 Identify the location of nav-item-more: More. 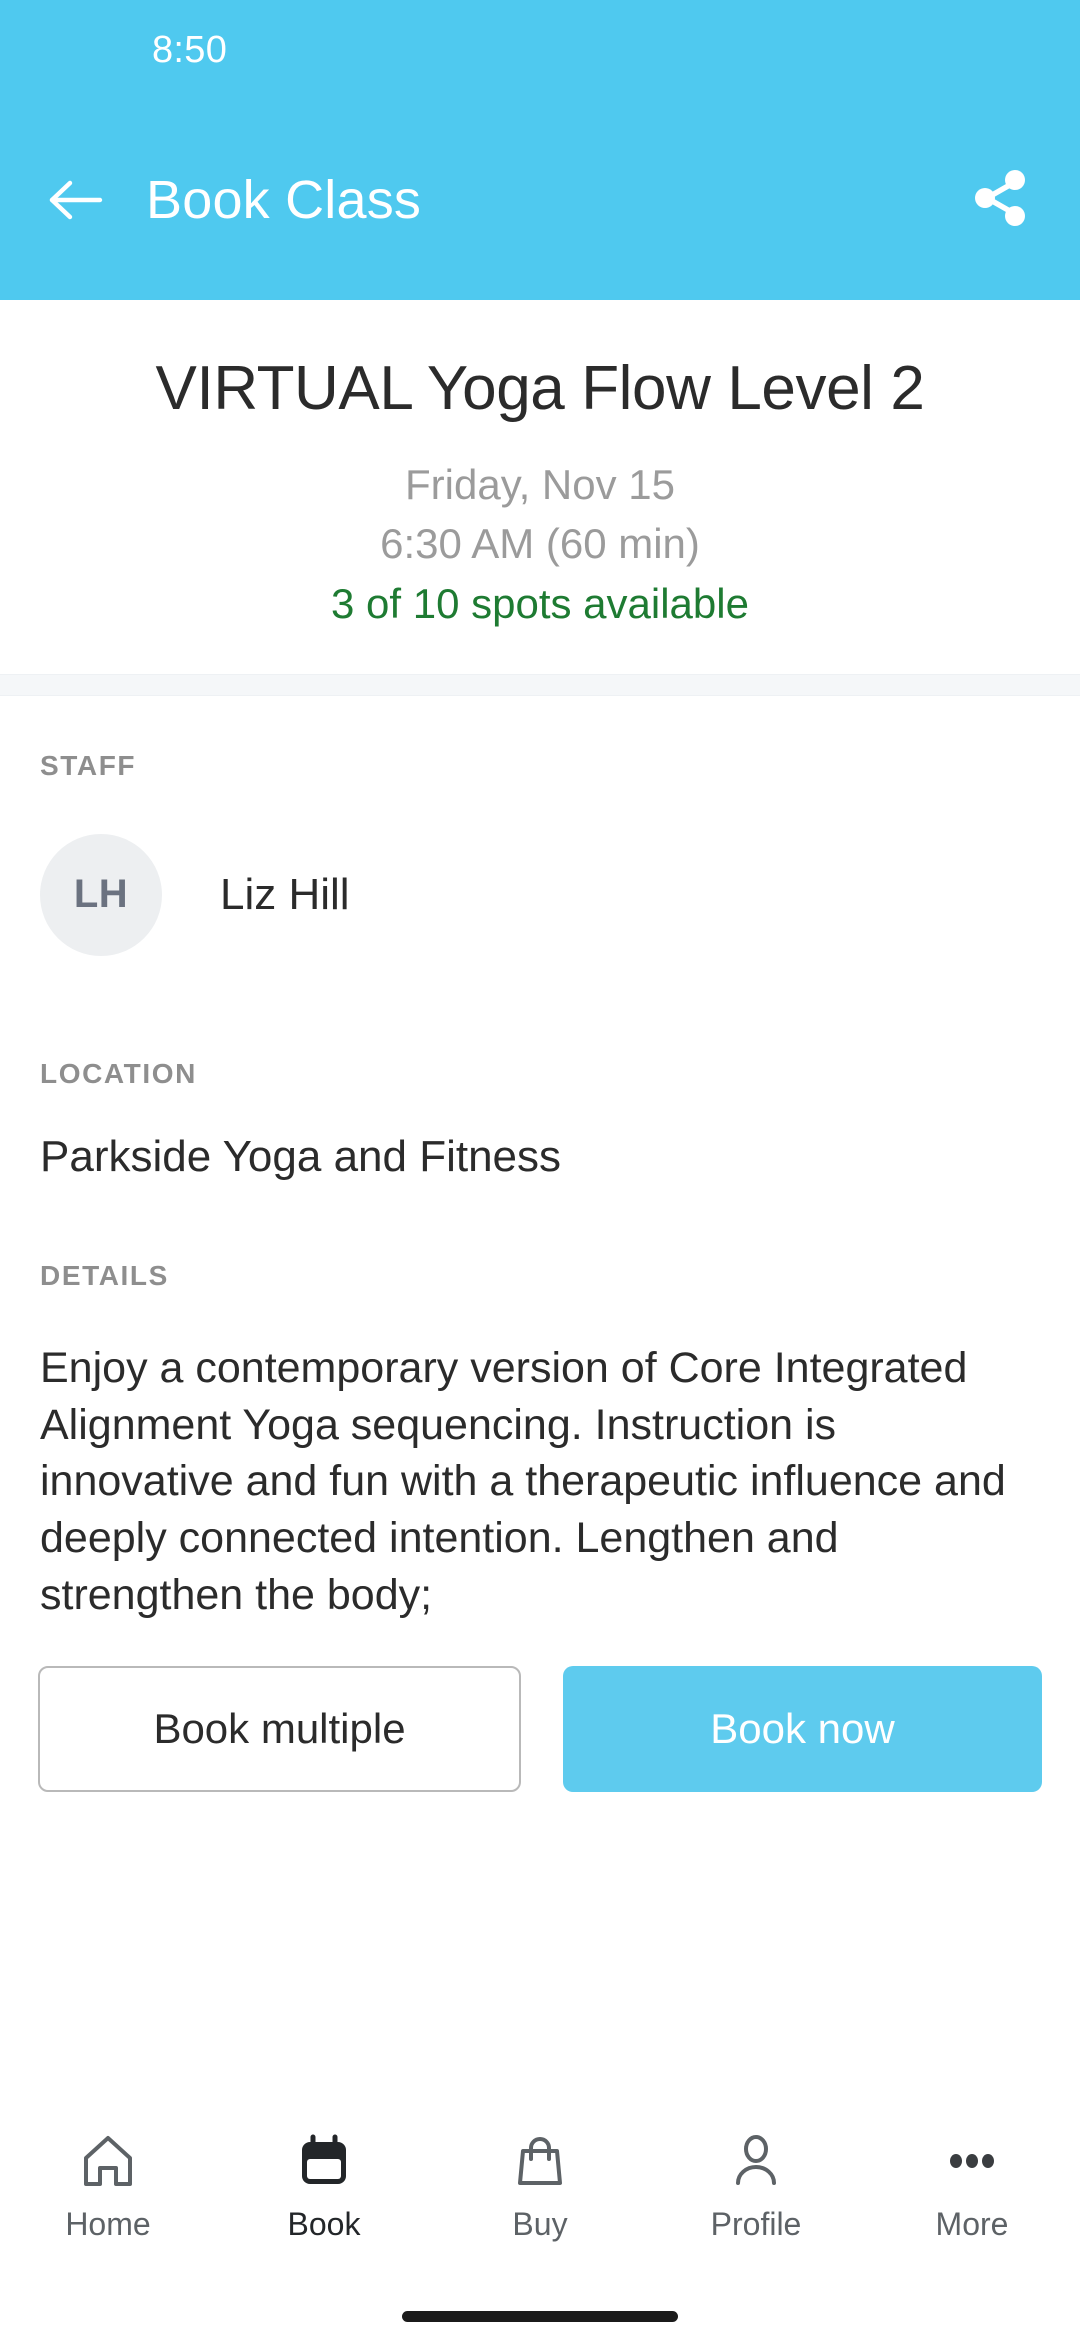
(972, 2186).